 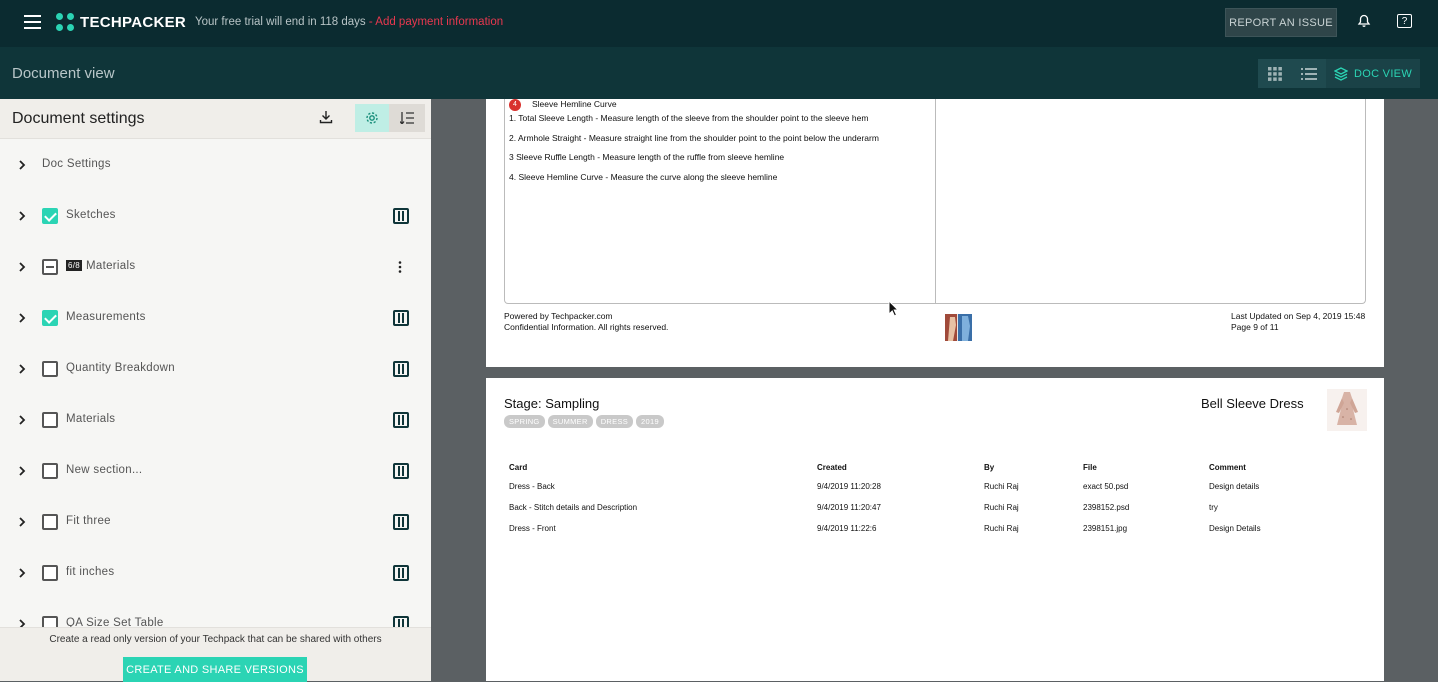 I want to click on stage-title: Stage: Sampling, so click(x=552, y=403).